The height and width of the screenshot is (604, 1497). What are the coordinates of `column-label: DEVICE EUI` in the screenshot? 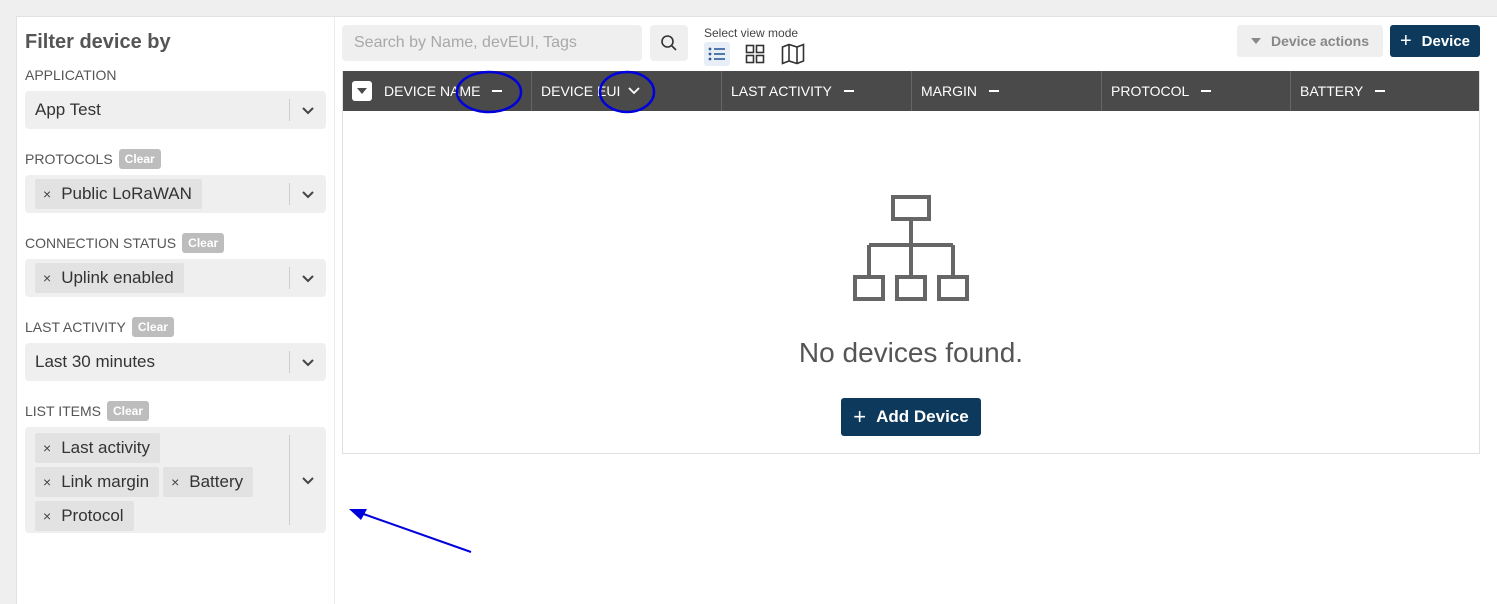 It's located at (581, 91).